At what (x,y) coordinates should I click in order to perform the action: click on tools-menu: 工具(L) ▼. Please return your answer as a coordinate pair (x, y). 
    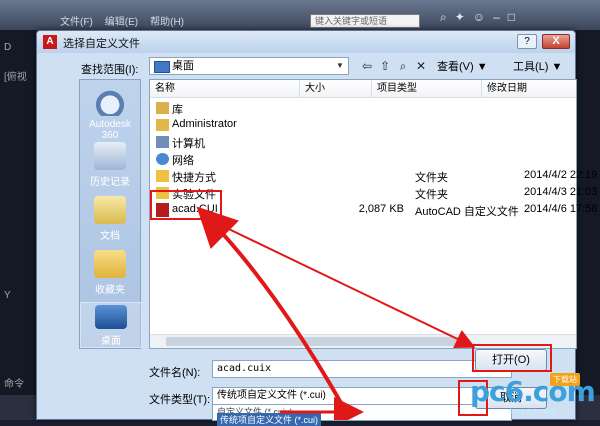
    Looking at the image, I should click on (537, 66).